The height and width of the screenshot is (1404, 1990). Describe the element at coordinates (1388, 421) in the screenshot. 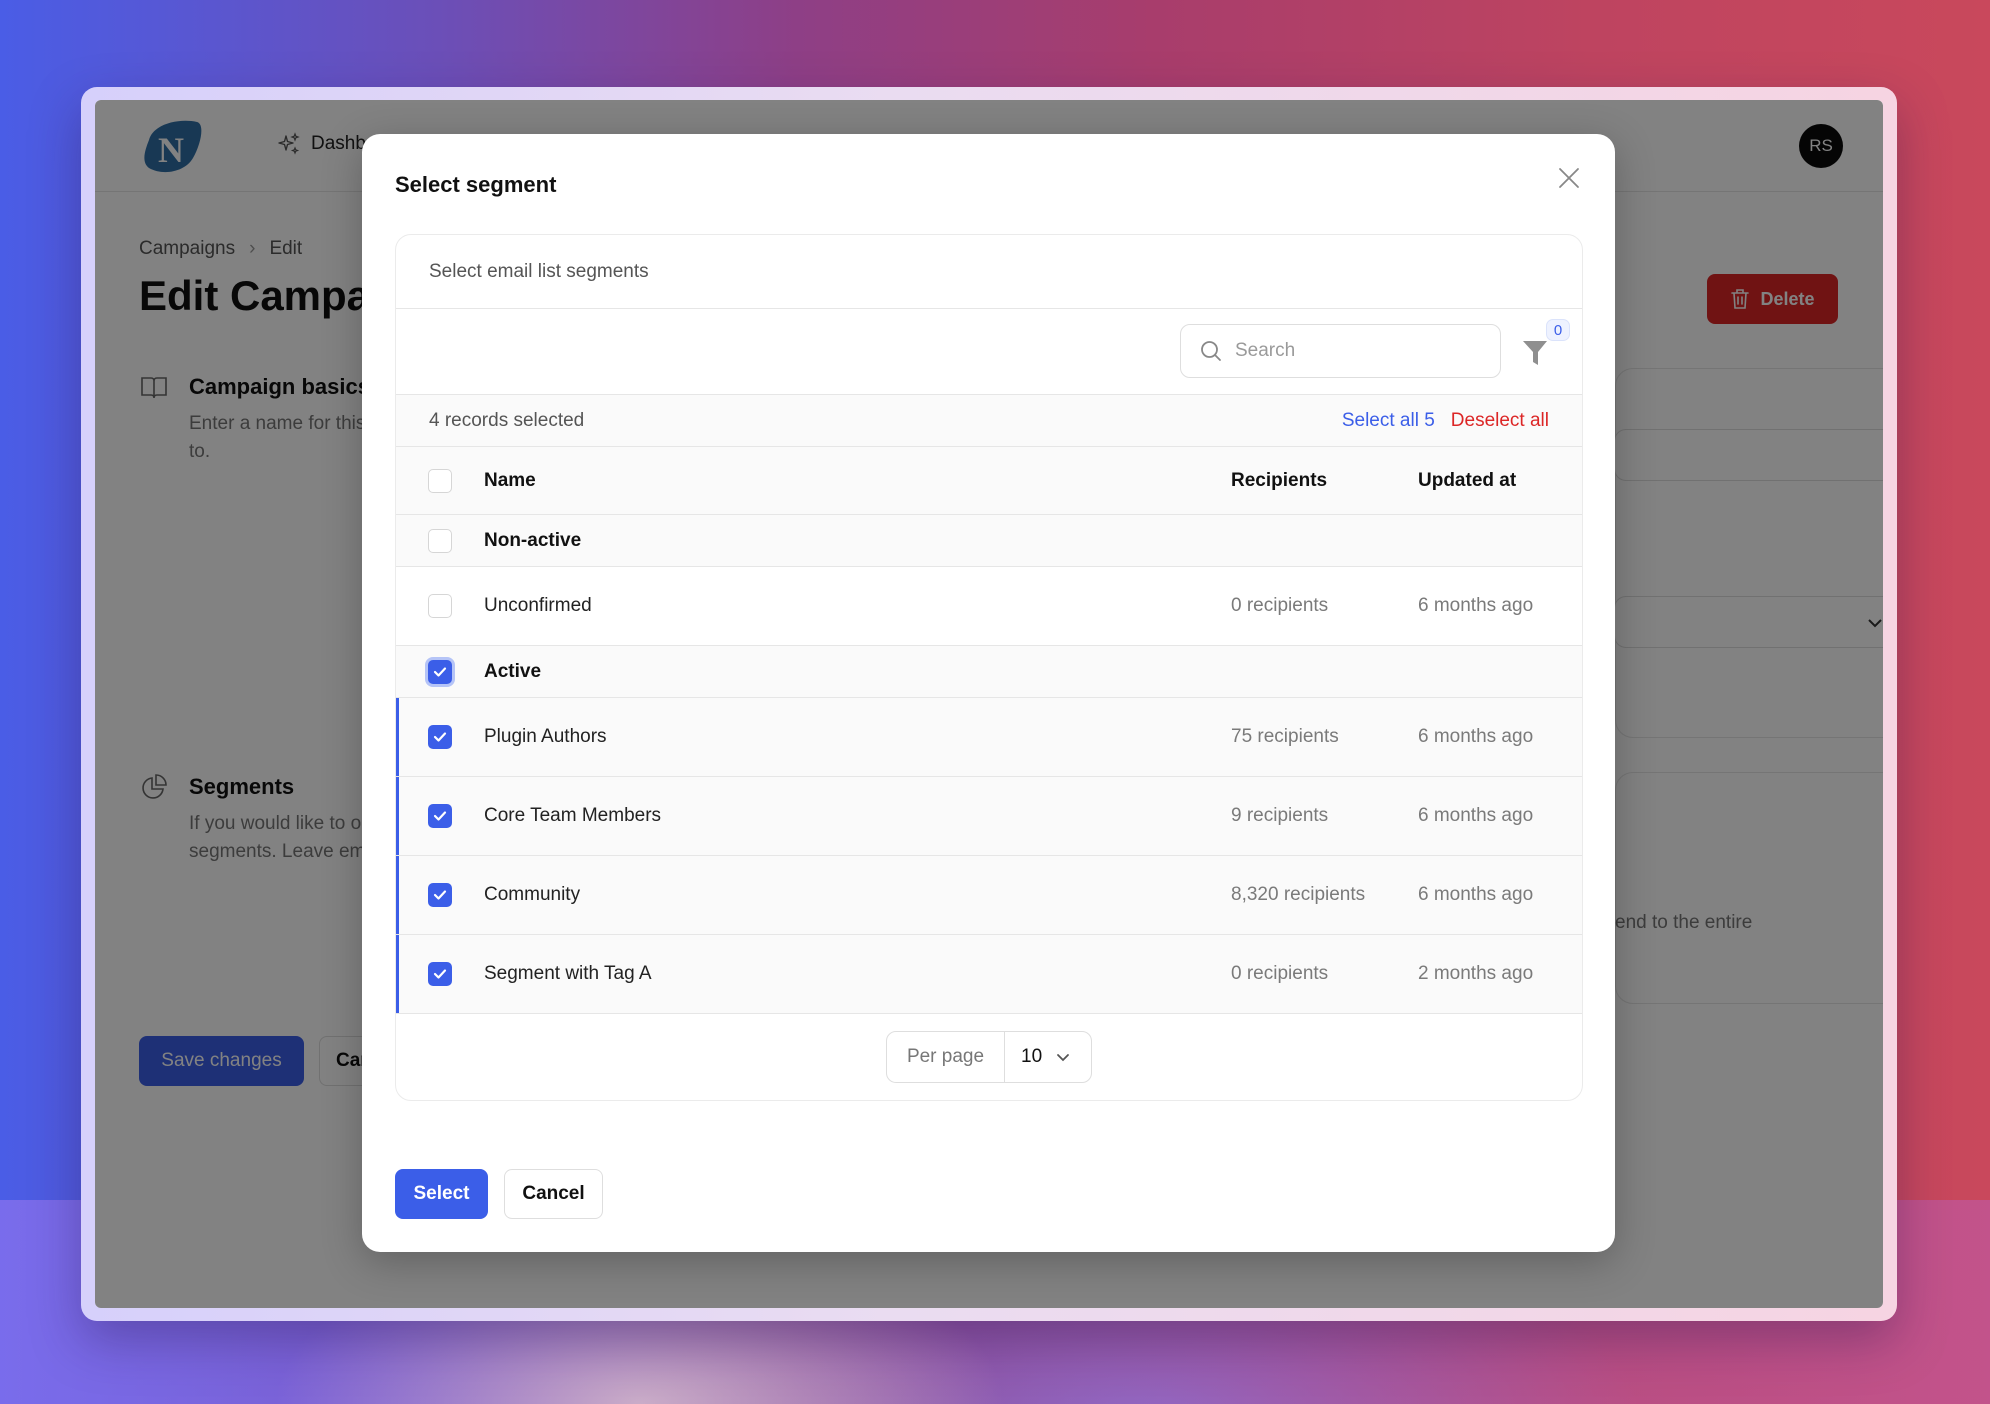

I see `select-all-link: Select all 5` at that location.